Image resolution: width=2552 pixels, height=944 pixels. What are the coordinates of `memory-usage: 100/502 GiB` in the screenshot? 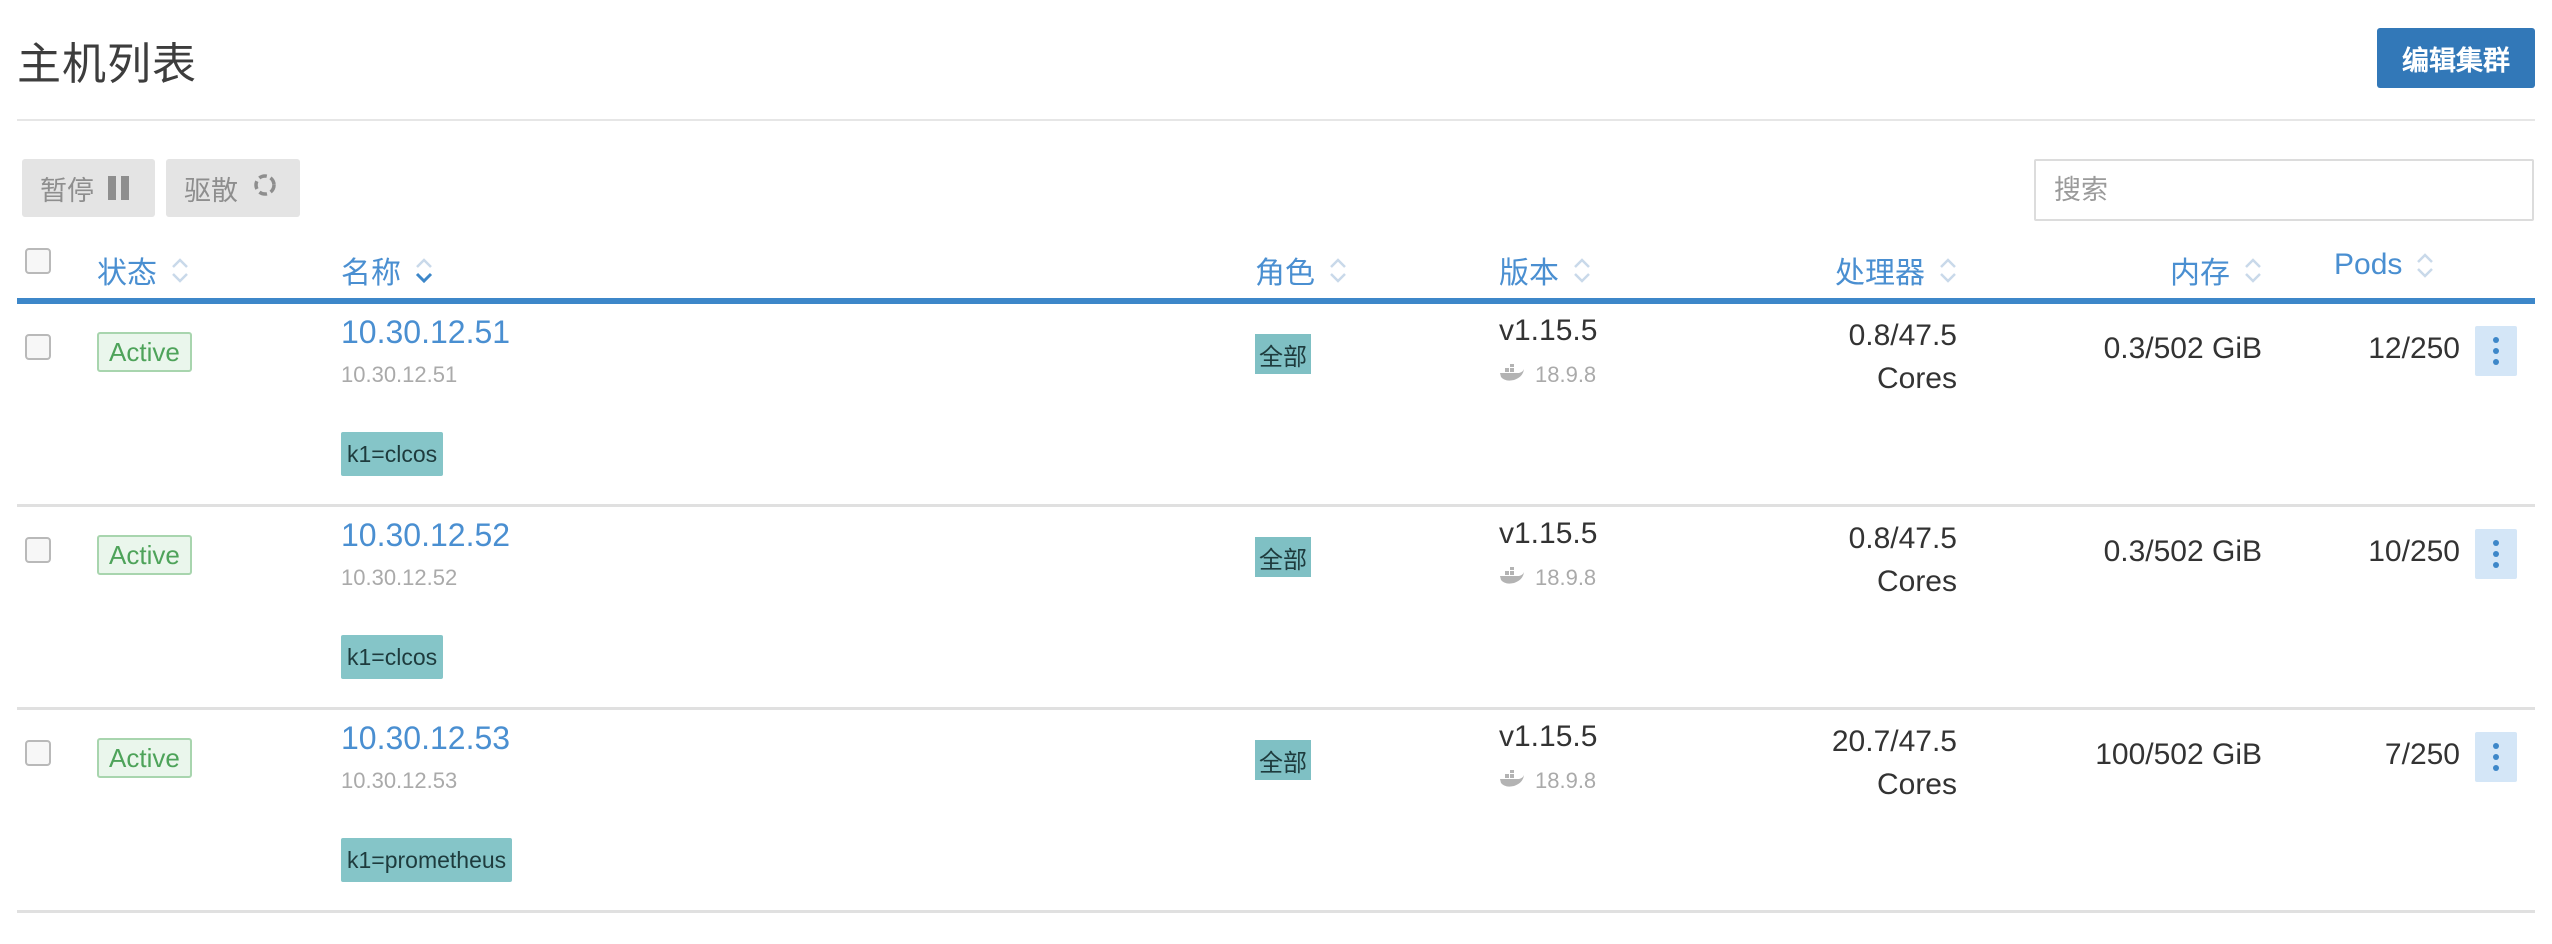 It's located at (2178, 754).